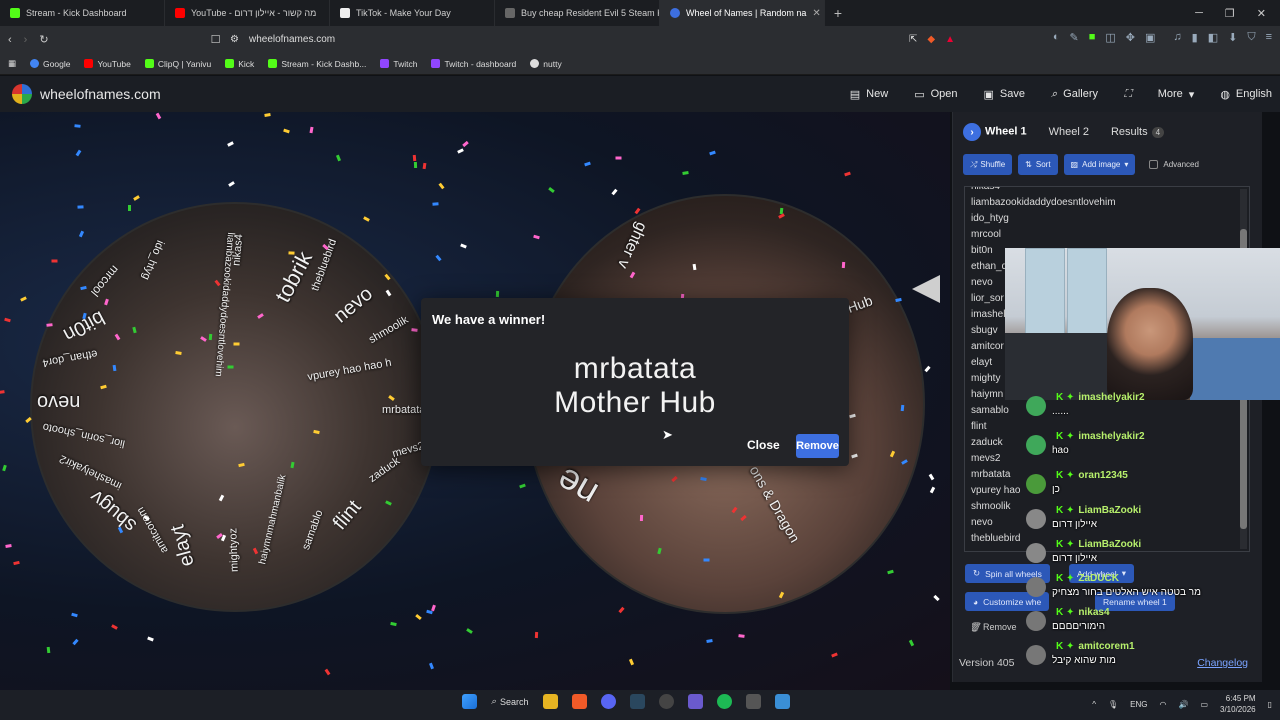  Describe the element at coordinates (1069, 132) in the screenshot. I see `tab-wheel-2: Wheel 2` at that location.